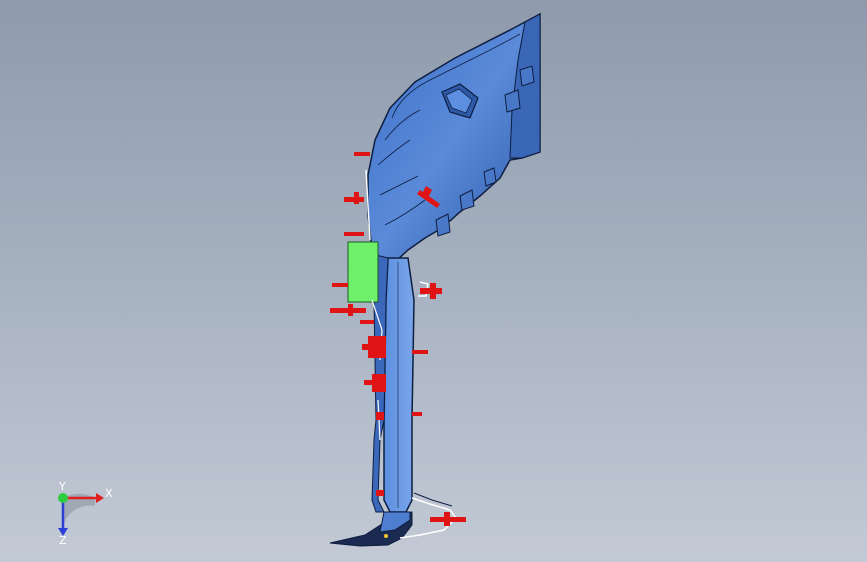 The height and width of the screenshot is (562, 867). Describe the element at coordinates (85, 513) in the screenshot. I see `axis-triad: X Y Z` at that location.